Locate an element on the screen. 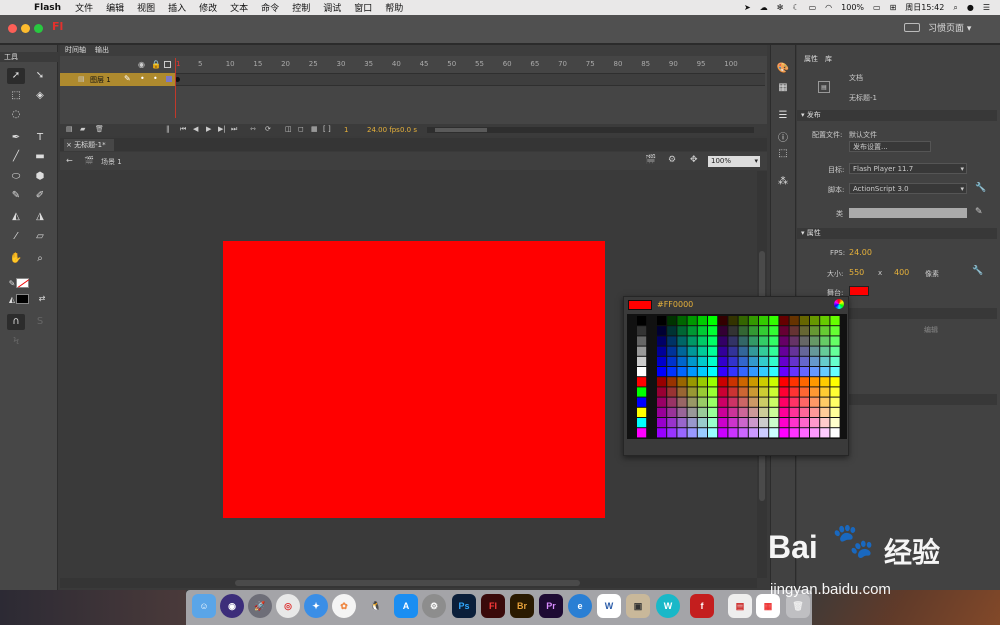 The image size is (1000, 625). menu-help: 帮助 is located at coordinates (394, 7).